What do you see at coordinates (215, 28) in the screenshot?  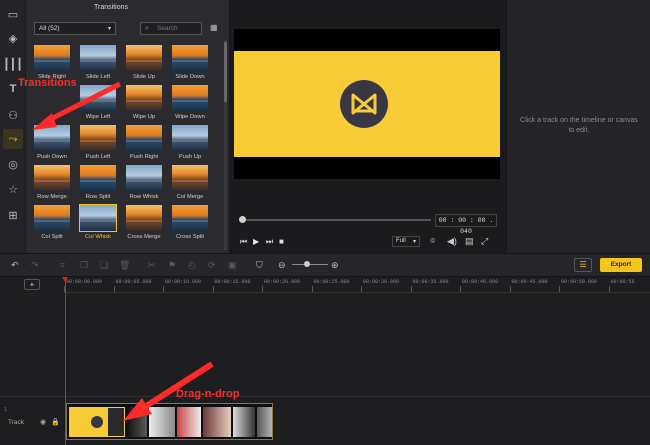 I see `grid-view-icon: ▦` at bounding box center [215, 28].